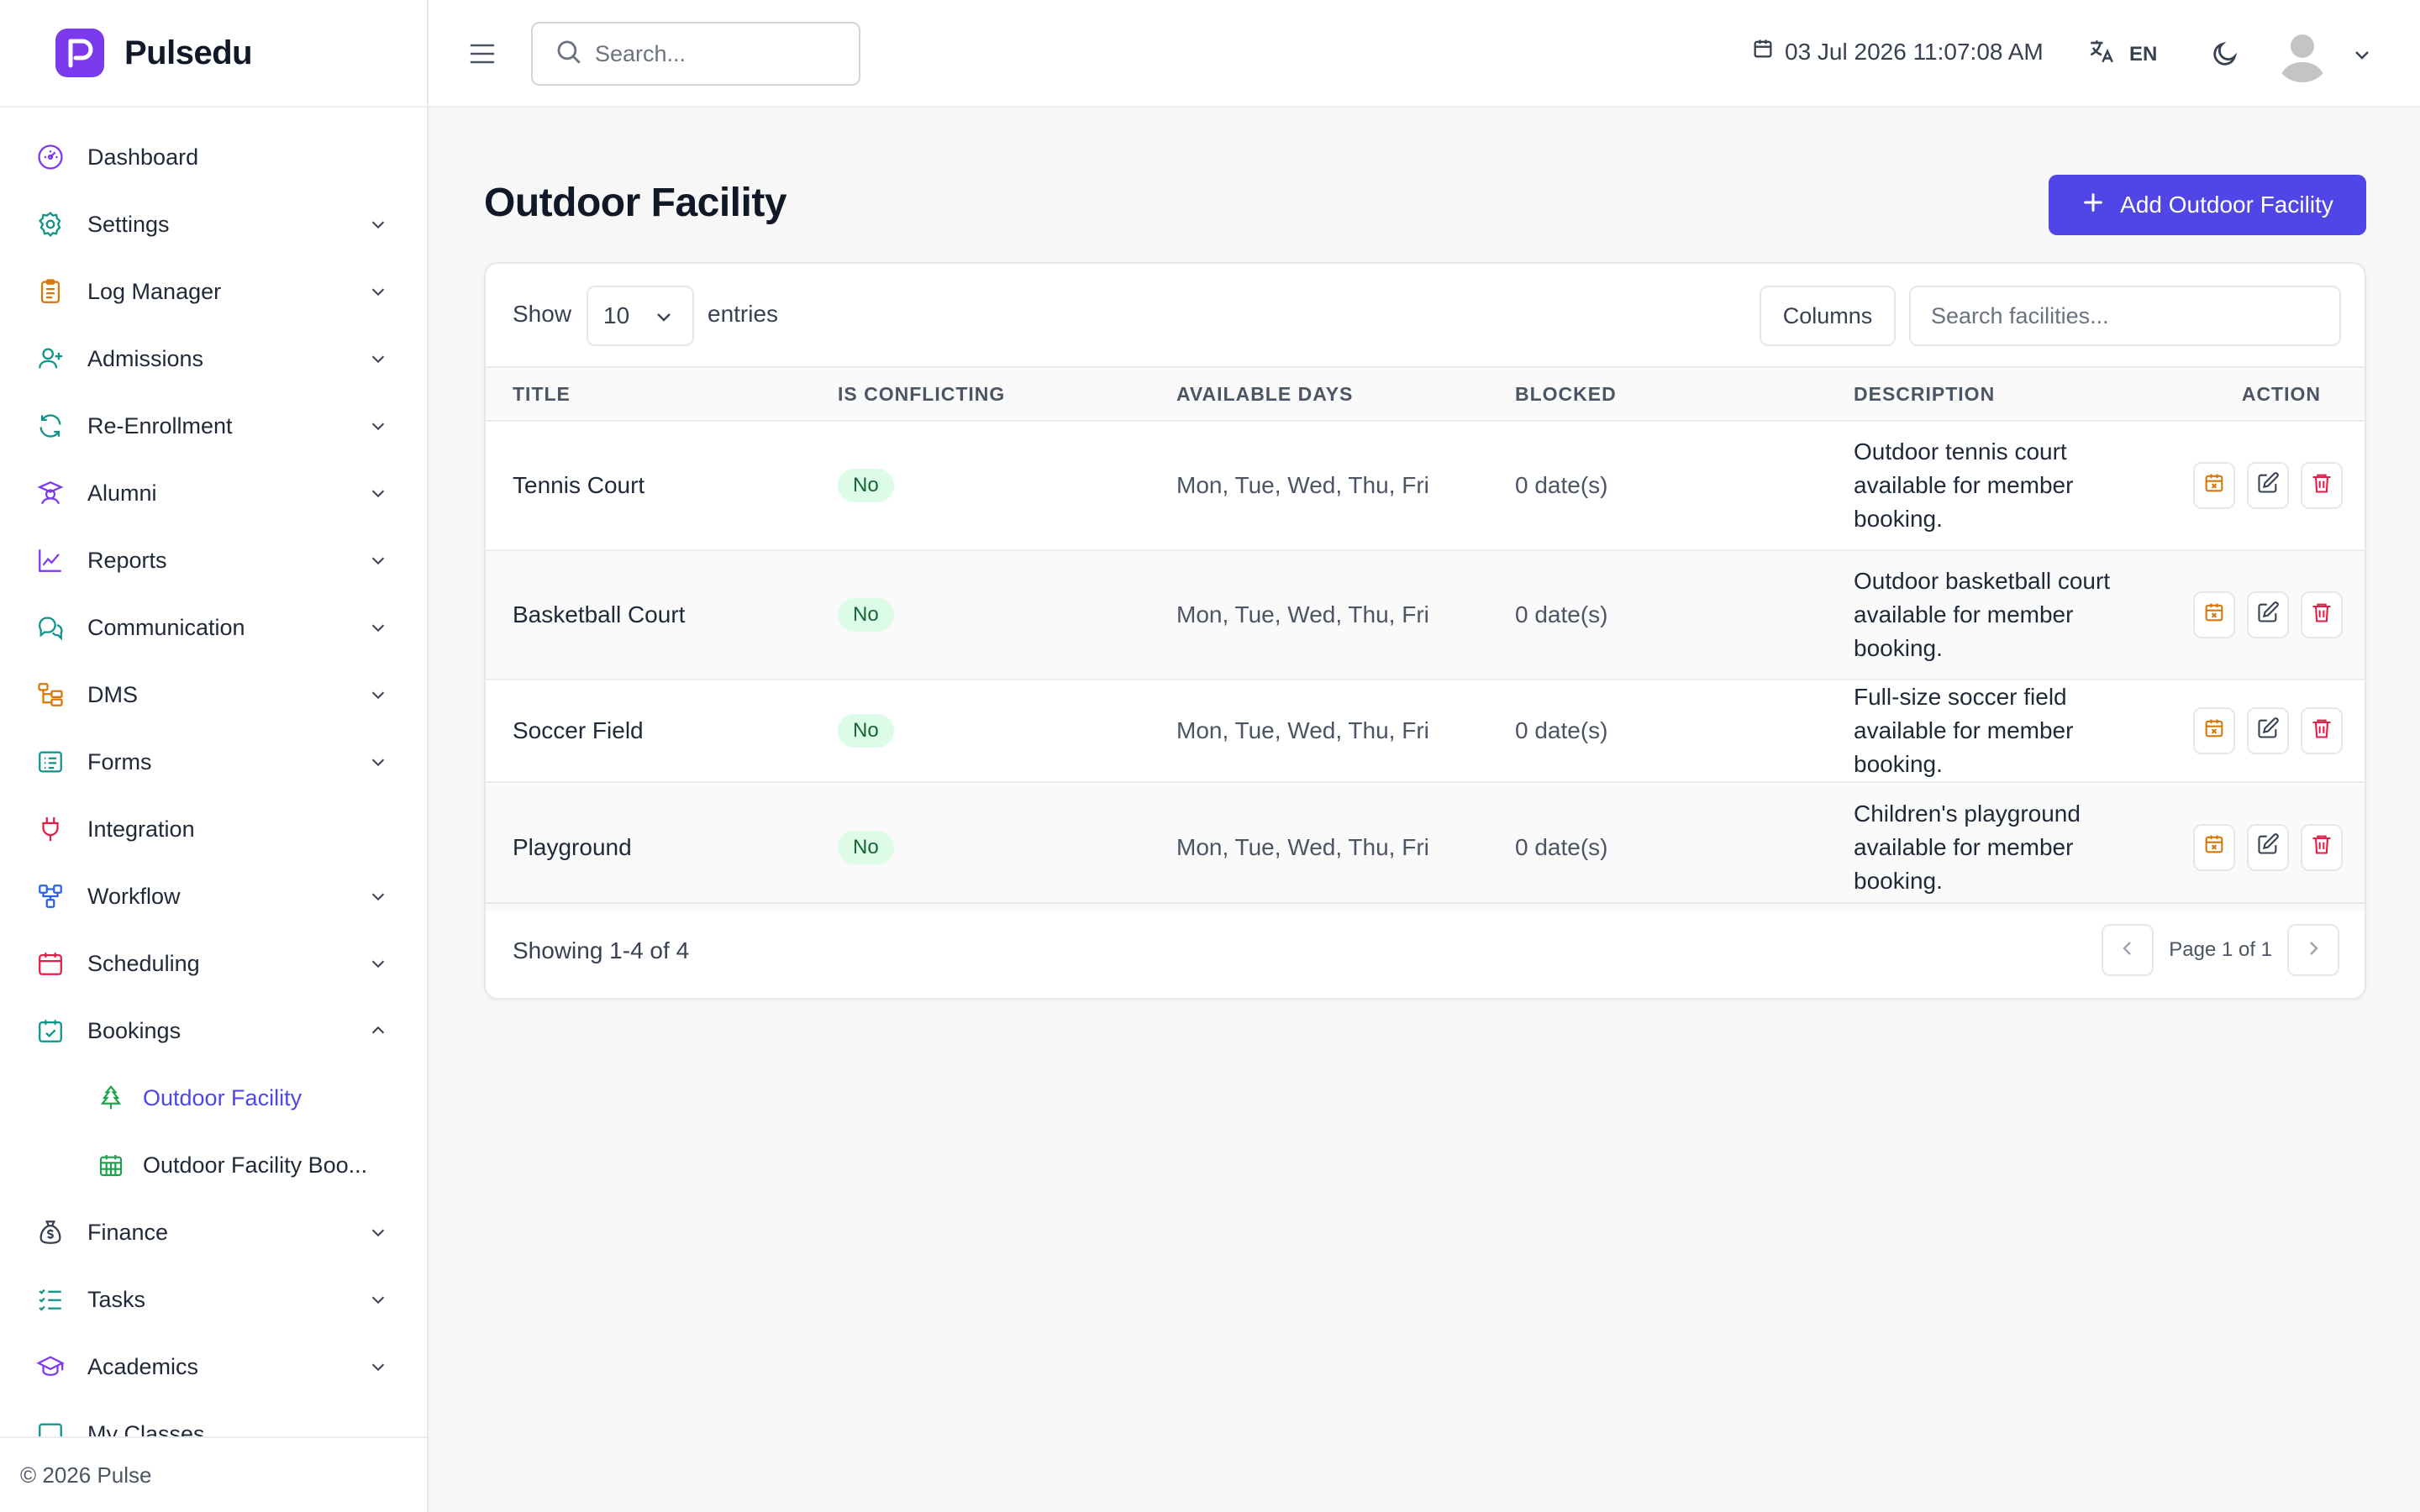 Image resolution: width=2420 pixels, height=1512 pixels. Describe the element at coordinates (2226, 205) in the screenshot. I see `add-button-label: Add Outdoor Facility` at that location.